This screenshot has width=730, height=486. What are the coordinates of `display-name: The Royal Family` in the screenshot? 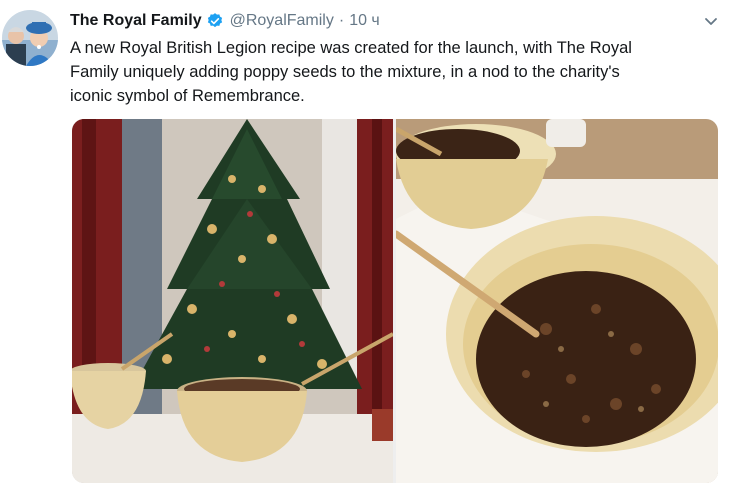 It's located at (136, 21).